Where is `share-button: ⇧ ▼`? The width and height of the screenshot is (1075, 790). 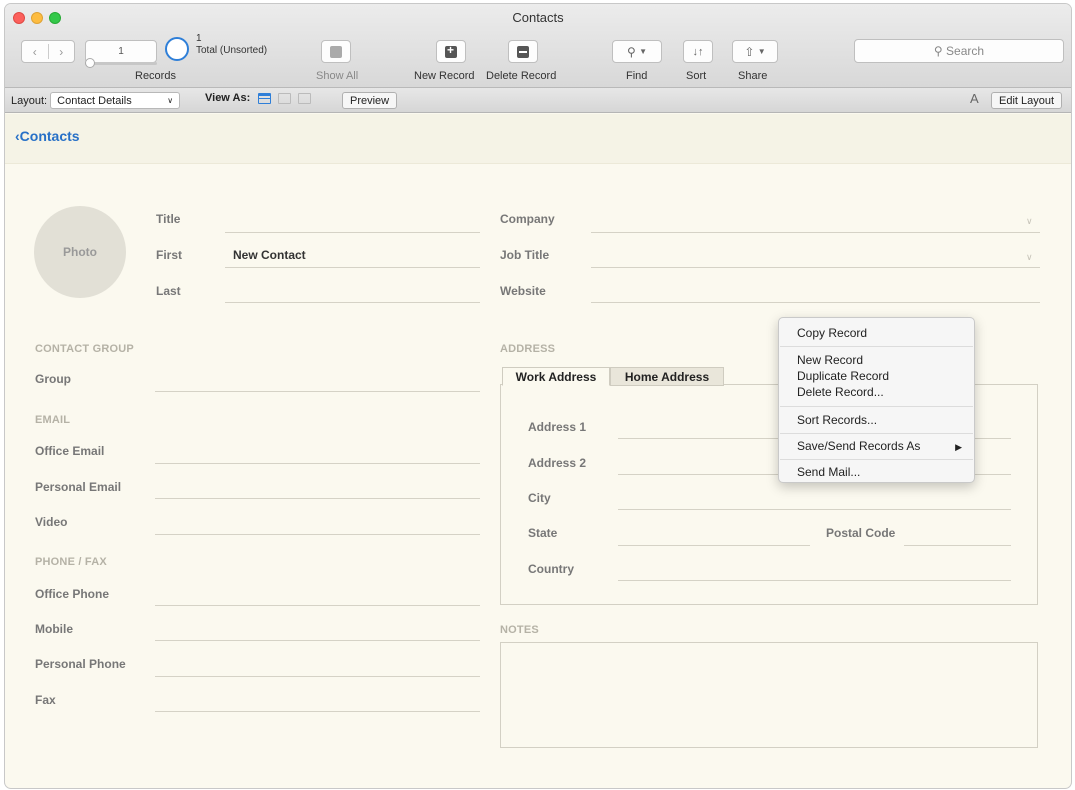 share-button: ⇧ ▼ is located at coordinates (755, 51).